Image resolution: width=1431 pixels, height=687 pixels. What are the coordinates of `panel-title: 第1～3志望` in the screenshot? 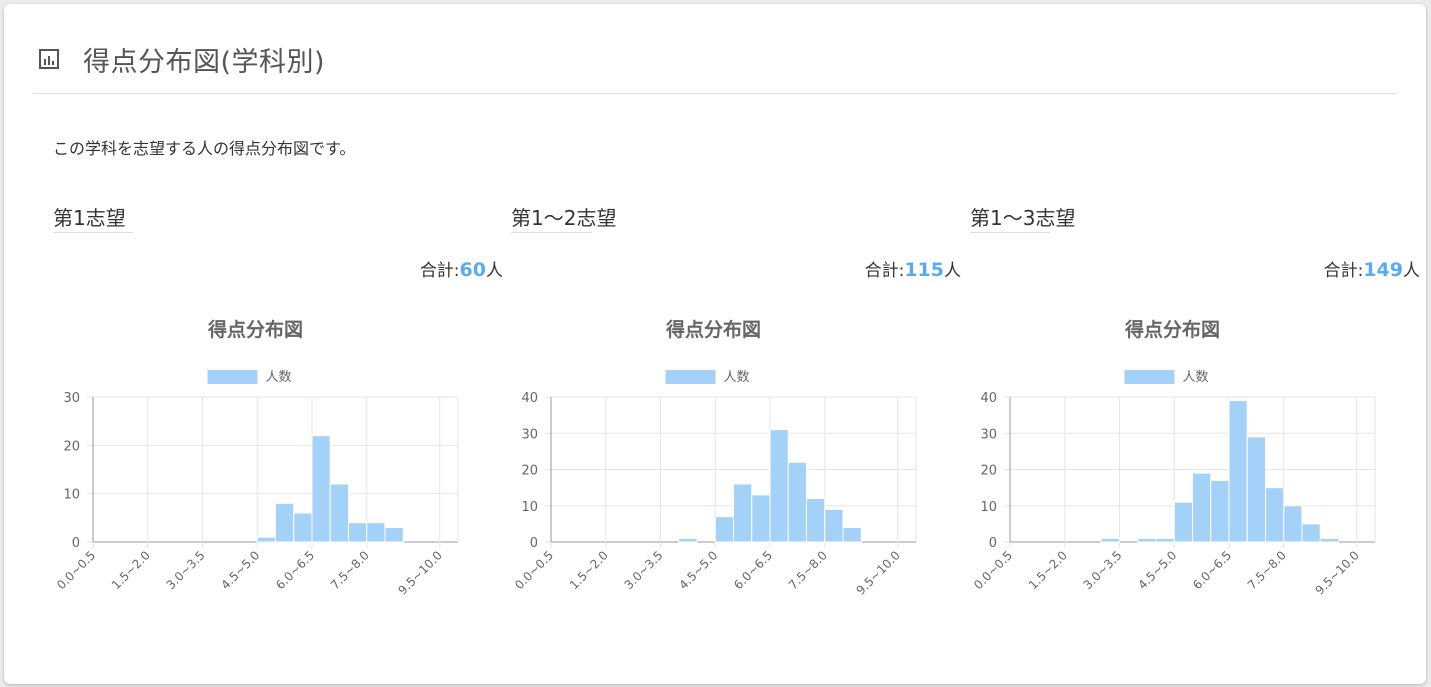 It's located at (1023, 218).